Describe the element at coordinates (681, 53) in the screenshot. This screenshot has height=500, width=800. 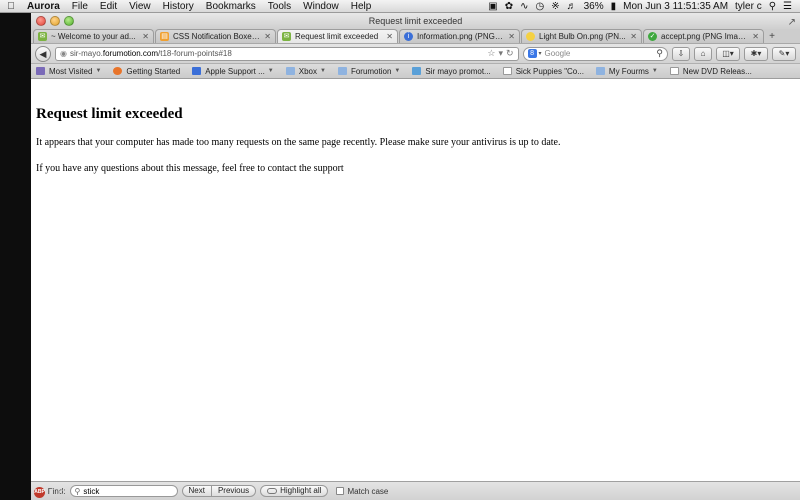
I see `downloads-button: ⇩` at that location.